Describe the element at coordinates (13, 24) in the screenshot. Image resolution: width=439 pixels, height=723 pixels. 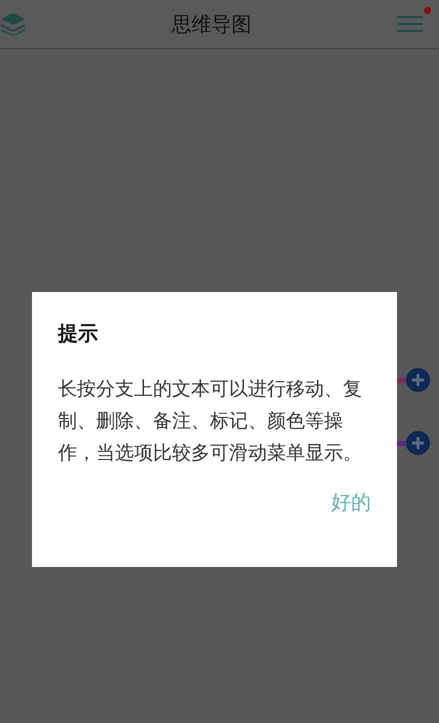
I see `layers-icon` at that location.